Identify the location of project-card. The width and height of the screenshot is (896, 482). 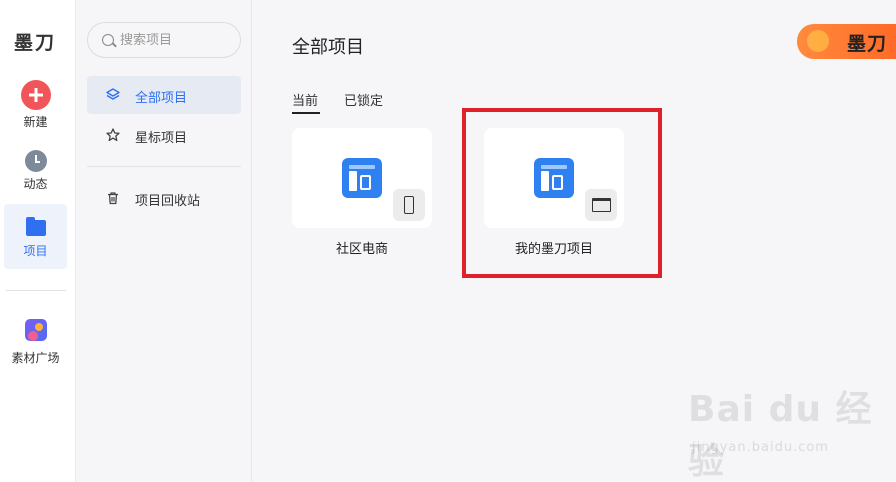
(362, 178).